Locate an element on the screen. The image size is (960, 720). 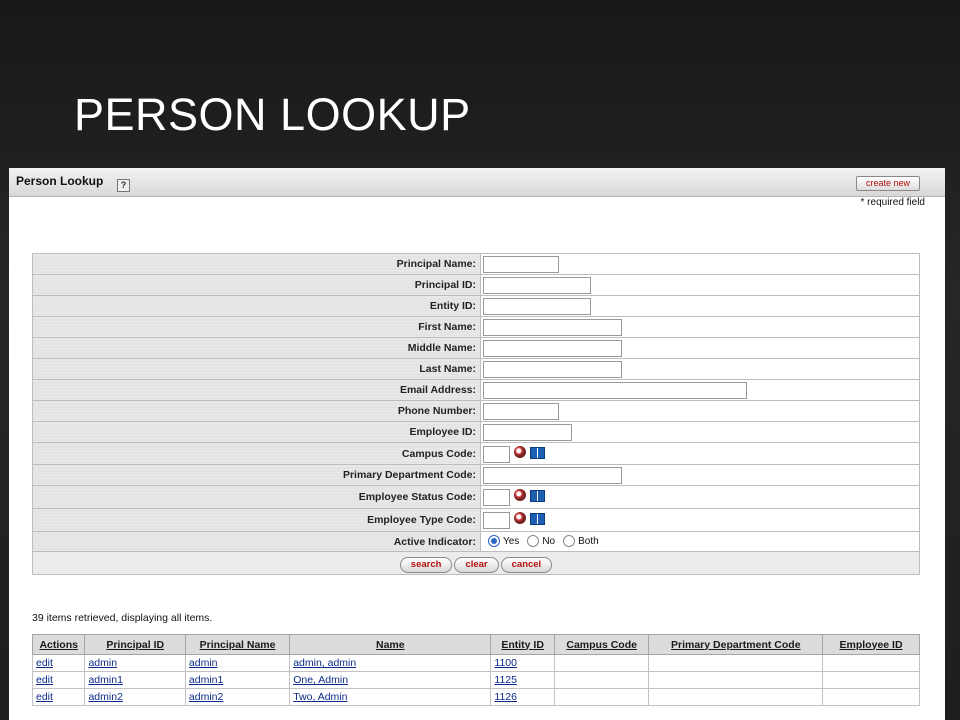
criteria-label: Primary Department Code: is located at coordinates (256, 475).